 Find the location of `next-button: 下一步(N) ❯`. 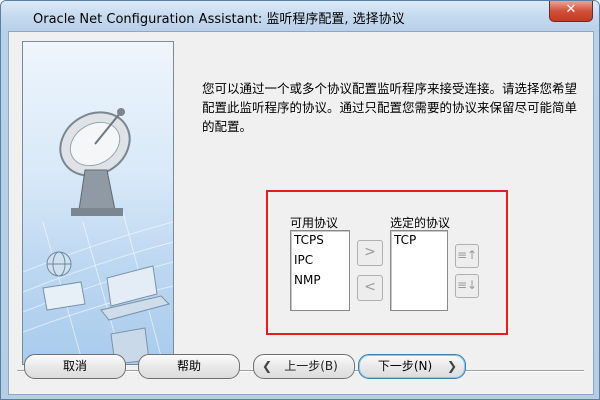

next-button: 下一步(N) ❯ is located at coordinates (412, 366).